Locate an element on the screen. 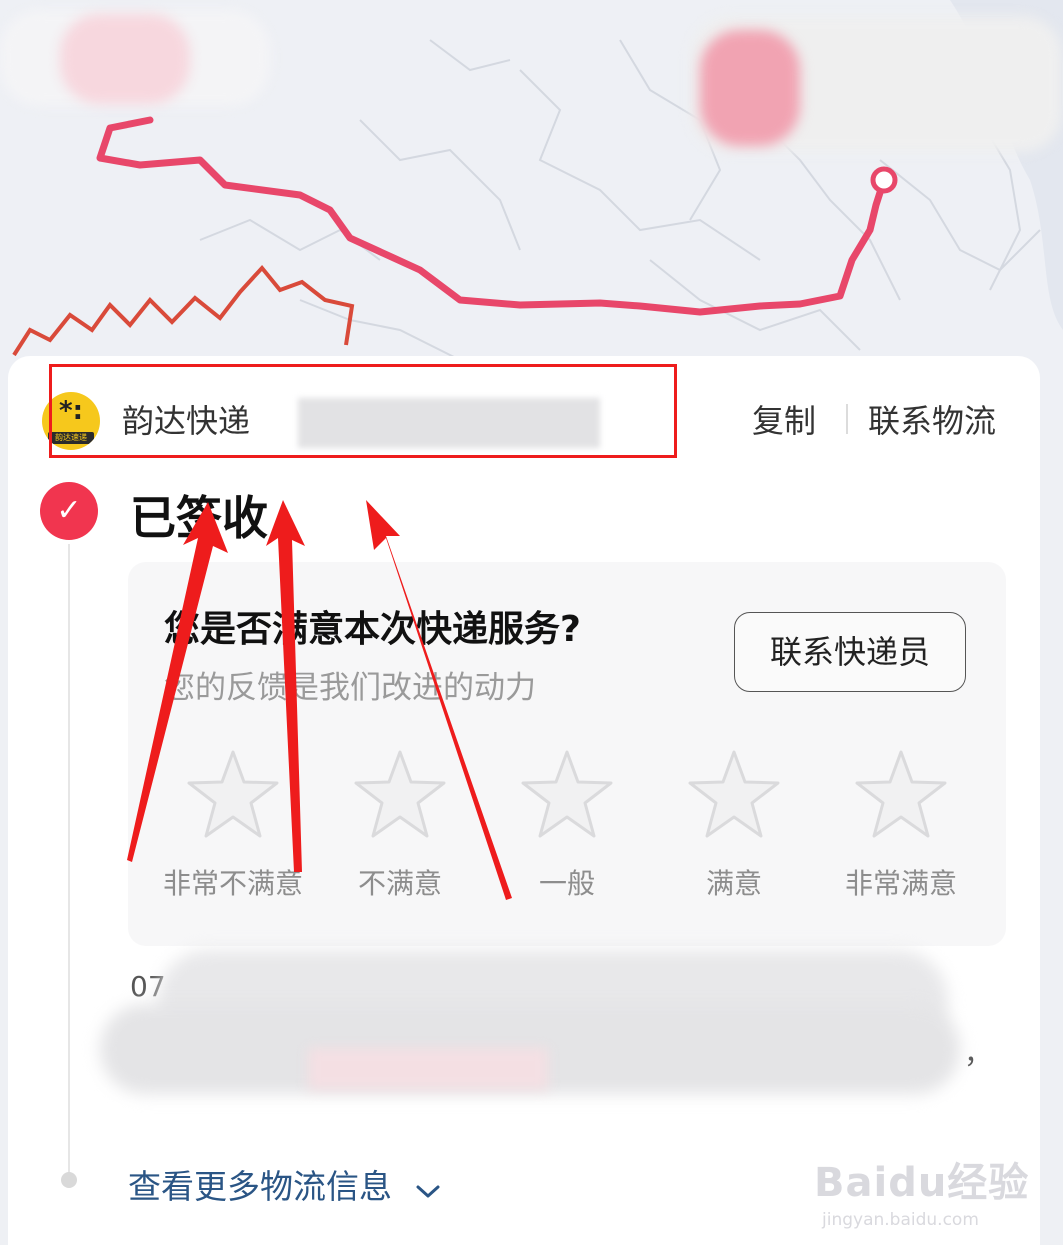  route-end-marker is located at coordinates (884, 180).